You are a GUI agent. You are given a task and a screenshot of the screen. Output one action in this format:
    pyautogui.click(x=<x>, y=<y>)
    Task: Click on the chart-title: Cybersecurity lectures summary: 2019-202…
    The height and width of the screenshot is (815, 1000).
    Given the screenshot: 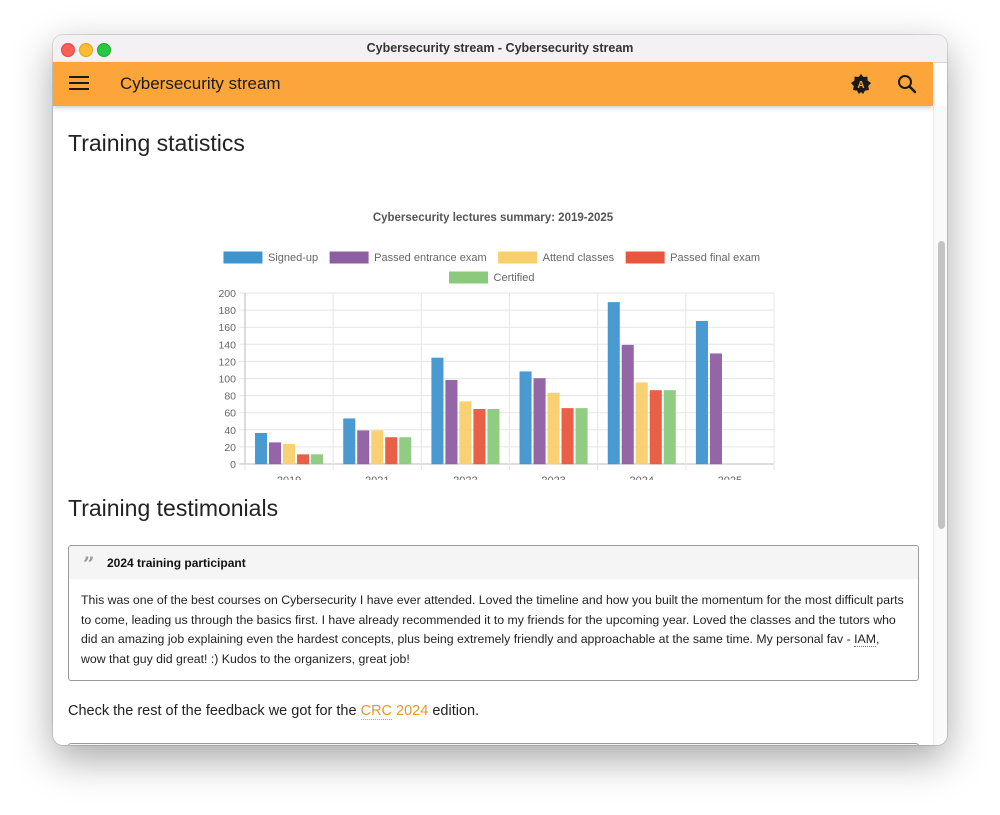 What is the action you would take?
    pyautogui.click(x=493, y=218)
    